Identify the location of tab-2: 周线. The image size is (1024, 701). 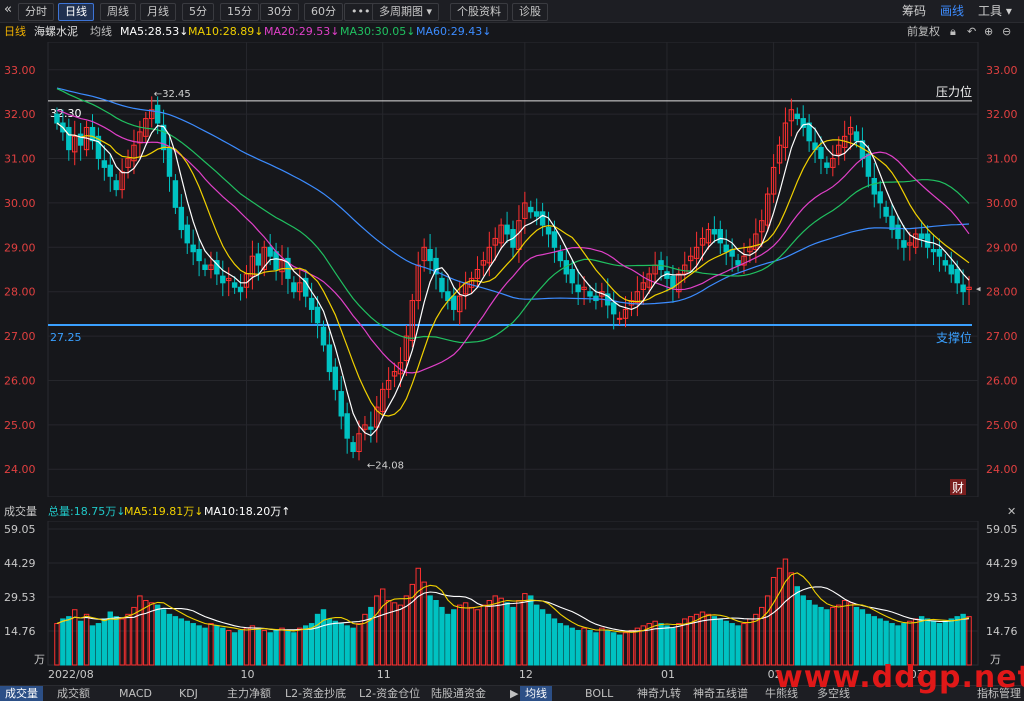
(118, 12).